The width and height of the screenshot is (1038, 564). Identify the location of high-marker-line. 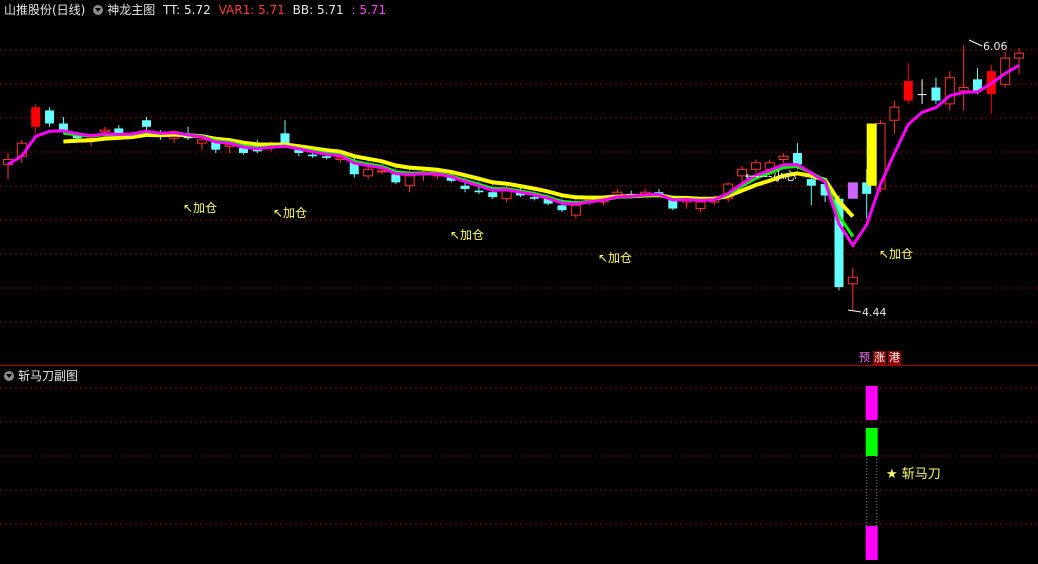
(975, 43).